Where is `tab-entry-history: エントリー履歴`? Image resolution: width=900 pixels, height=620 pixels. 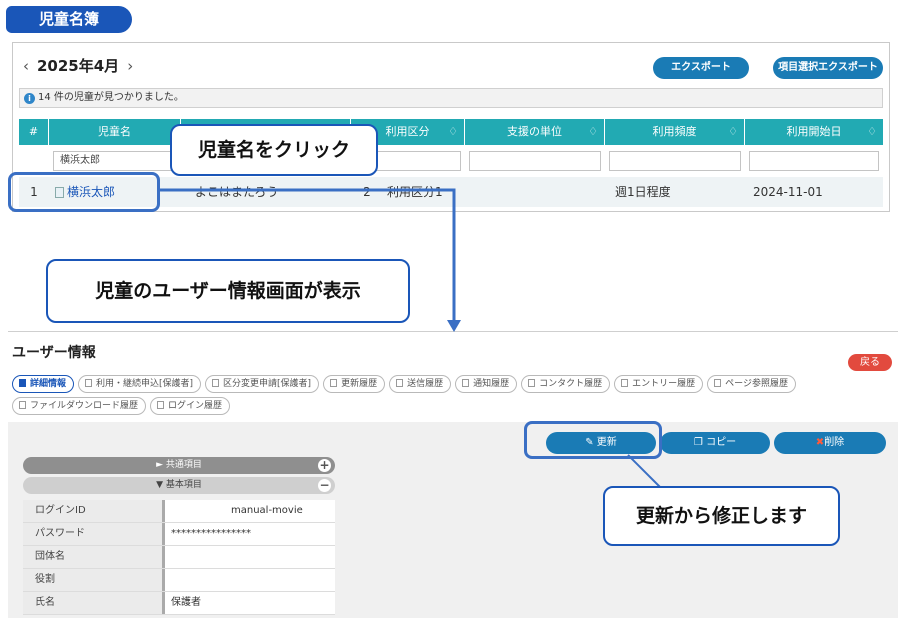 tab-entry-history: エントリー履歴 is located at coordinates (659, 384).